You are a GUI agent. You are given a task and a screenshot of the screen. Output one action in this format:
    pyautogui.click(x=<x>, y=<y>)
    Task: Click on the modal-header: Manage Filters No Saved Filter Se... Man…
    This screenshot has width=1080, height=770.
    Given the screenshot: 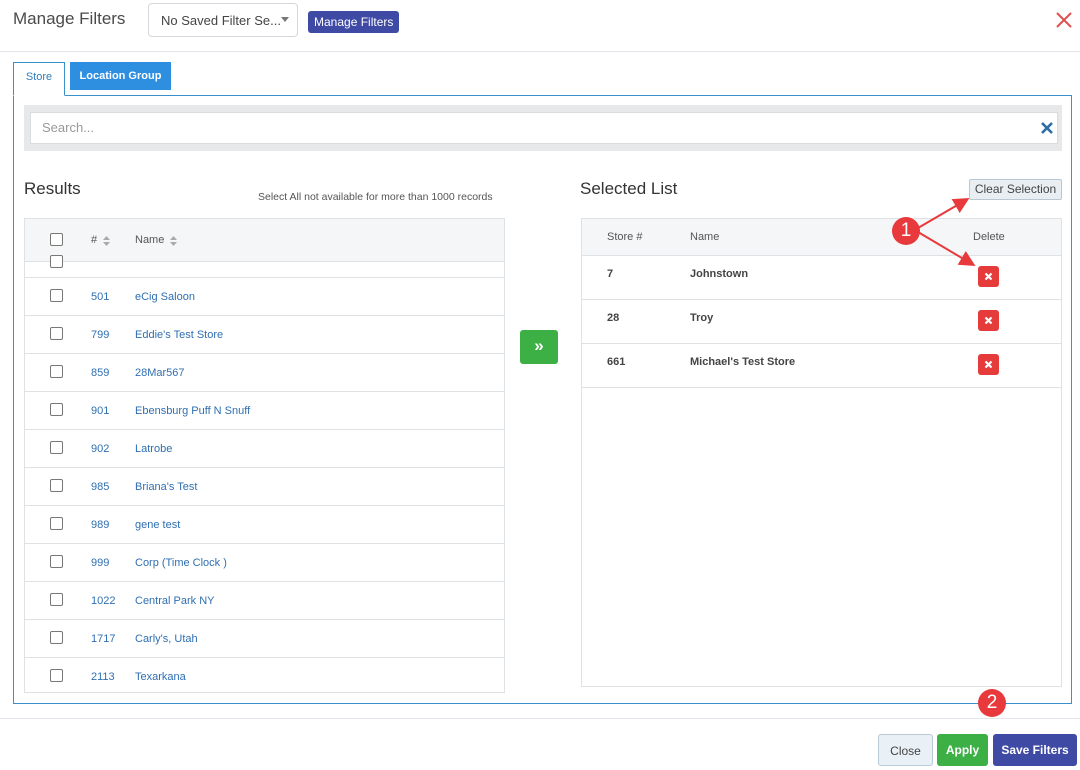 What is the action you would take?
    pyautogui.click(x=540, y=26)
    